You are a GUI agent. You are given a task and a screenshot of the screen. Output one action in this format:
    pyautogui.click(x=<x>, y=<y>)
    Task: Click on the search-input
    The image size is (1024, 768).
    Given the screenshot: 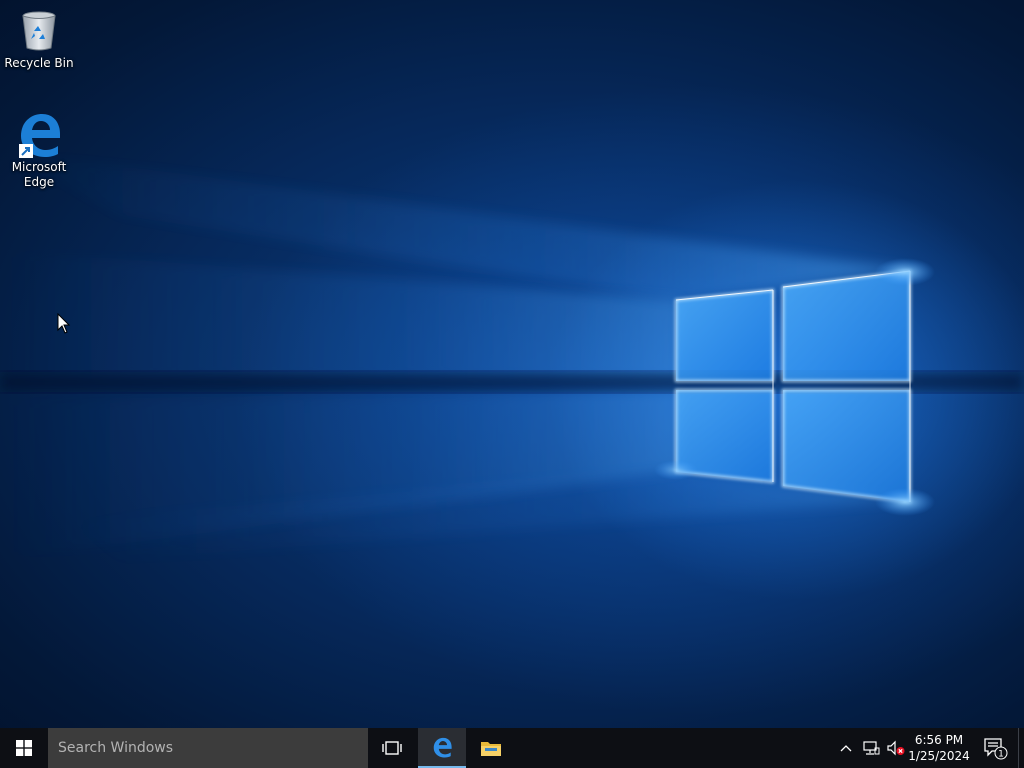 What is the action you would take?
    pyautogui.click(x=208, y=748)
    